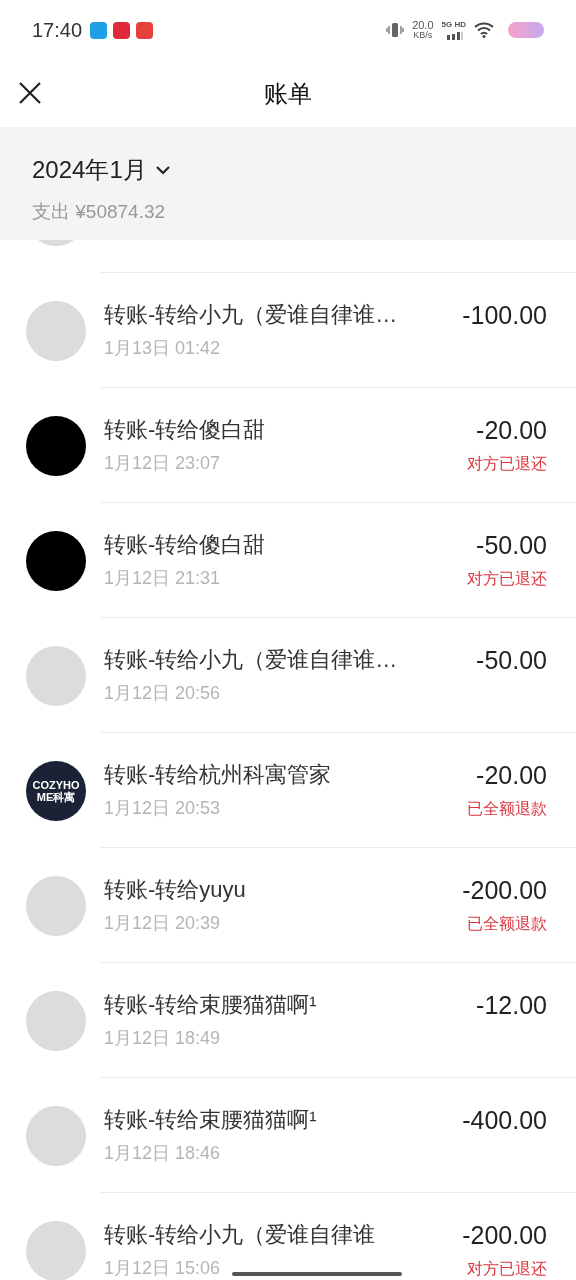  I want to click on transaction-date: 1月12日 15:06, so click(162, 1268).